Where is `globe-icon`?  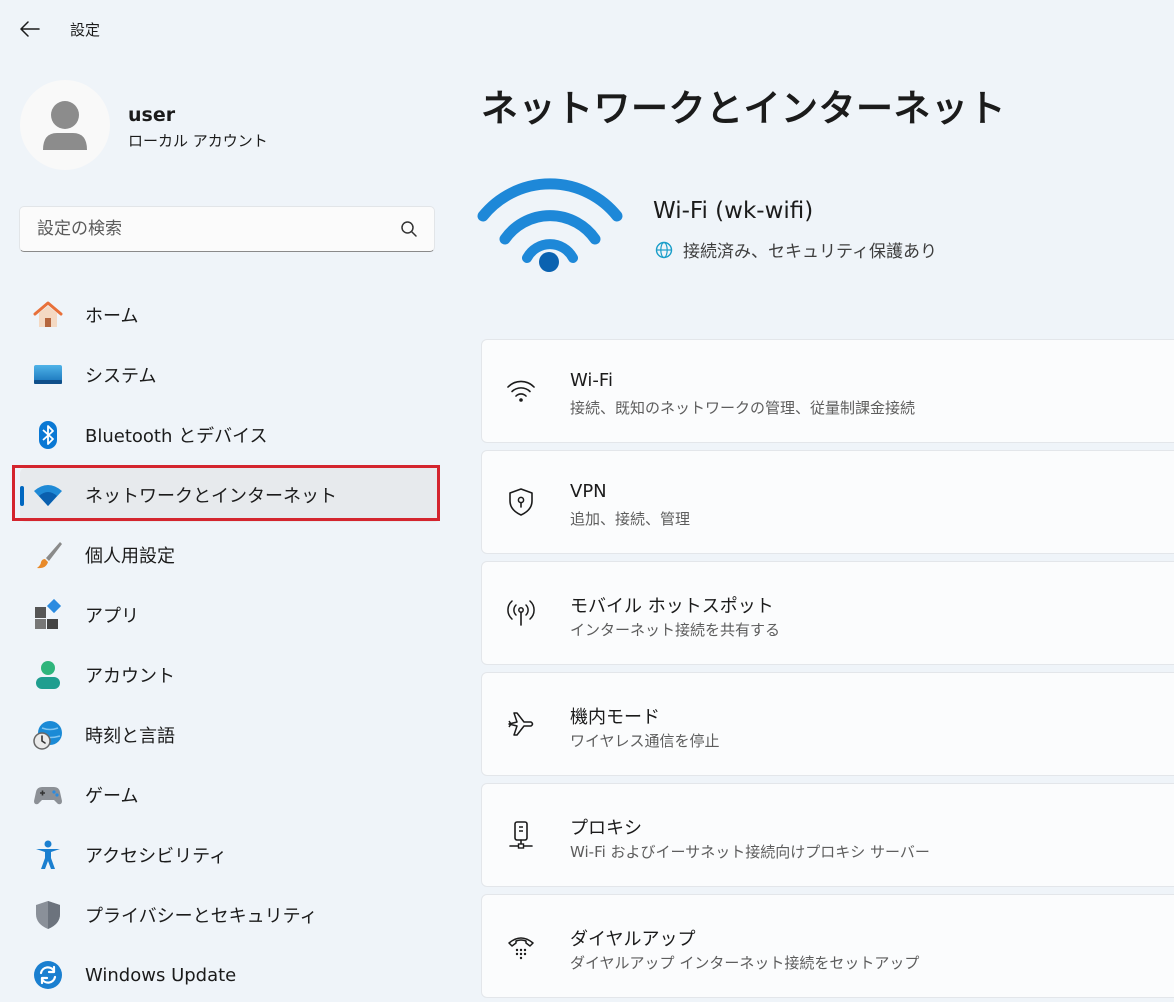
globe-icon is located at coordinates (664, 249).